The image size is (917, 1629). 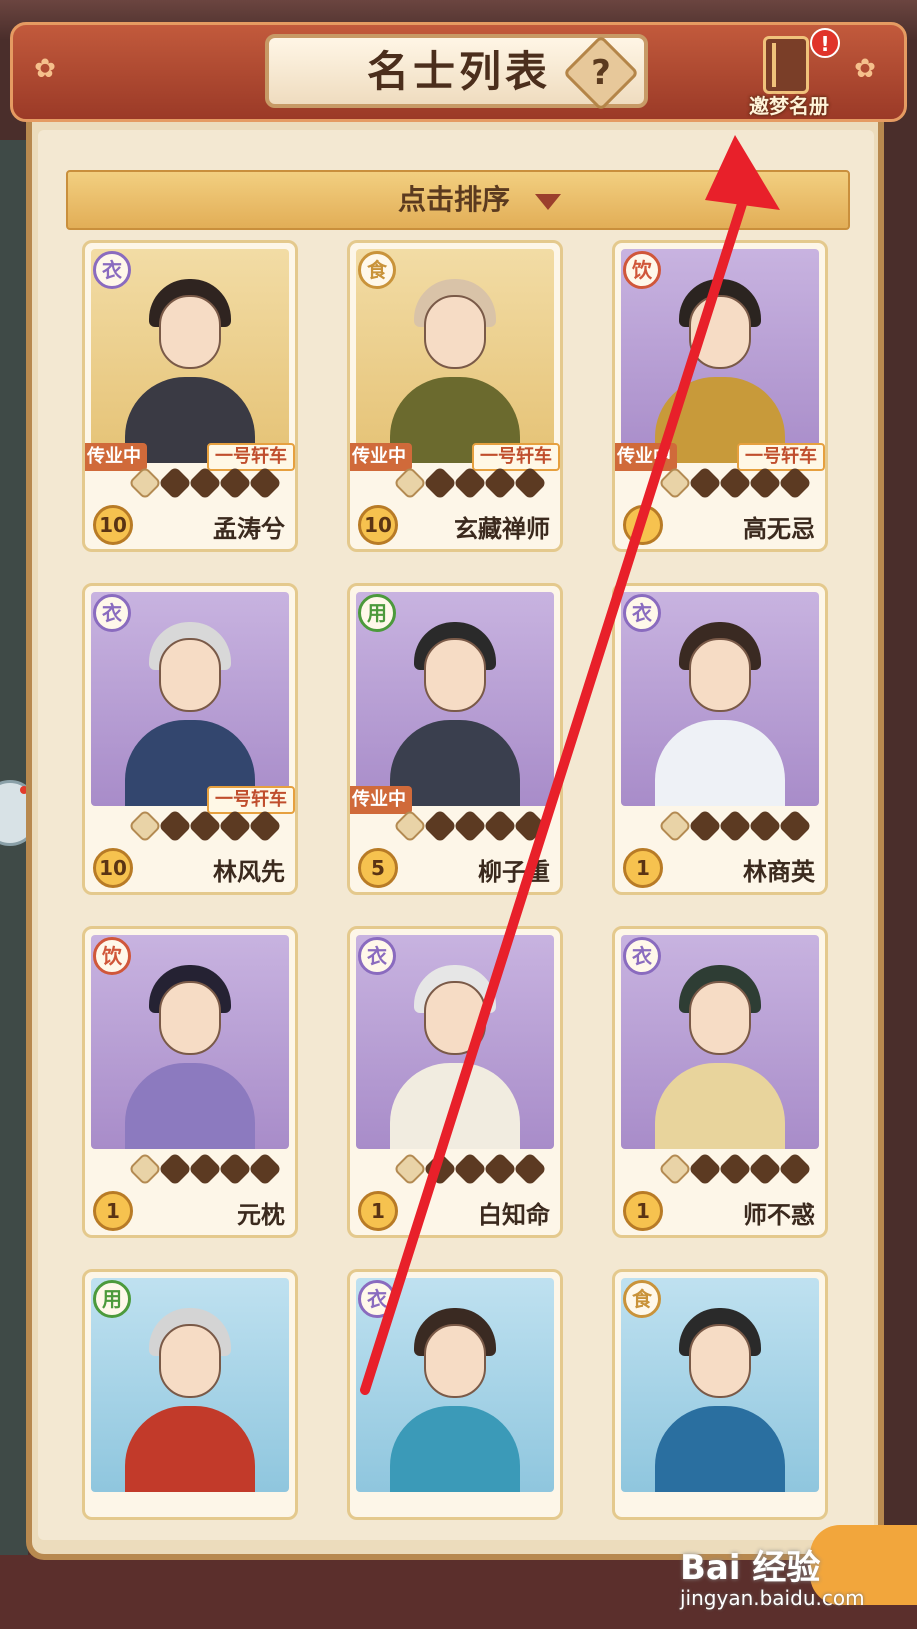 What do you see at coordinates (750, 1568) in the screenshot?
I see `watermark-main: Bai 经验` at bounding box center [750, 1568].